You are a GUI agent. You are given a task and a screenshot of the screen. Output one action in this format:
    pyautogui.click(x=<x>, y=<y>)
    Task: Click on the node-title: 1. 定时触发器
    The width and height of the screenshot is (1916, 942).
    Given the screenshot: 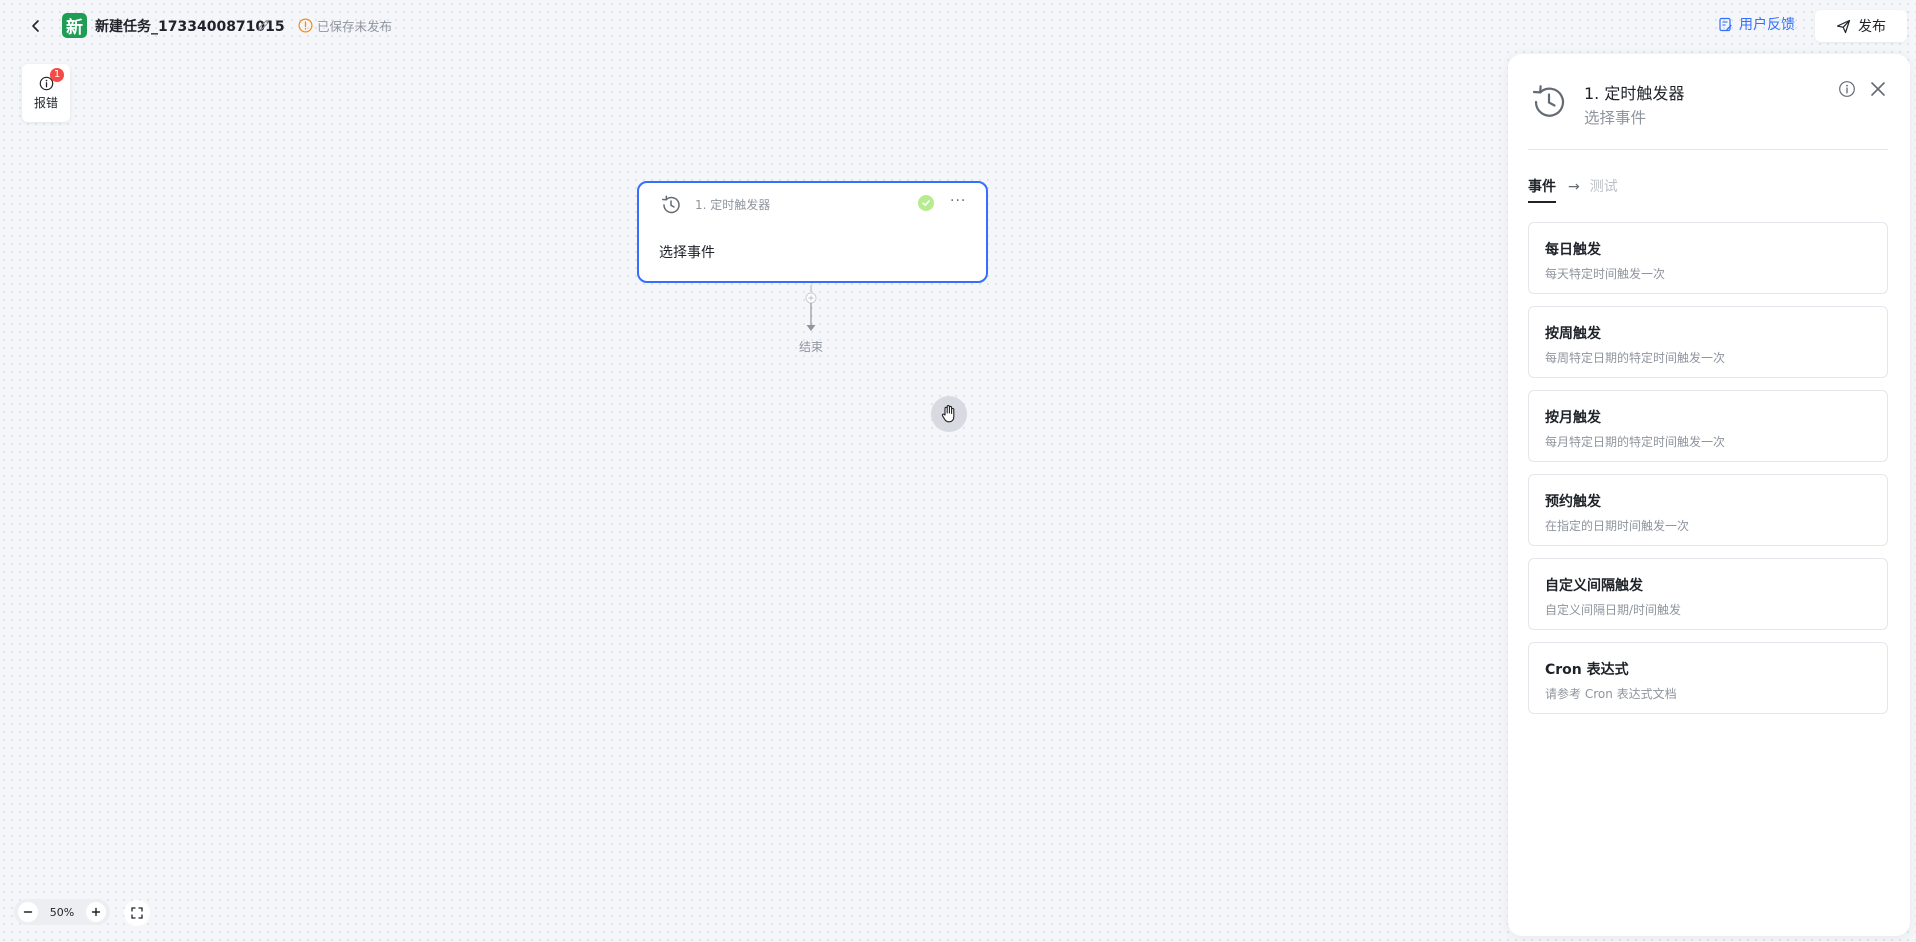 What is the action you would take?
    pyautogui.click(x=733, y=205)
    